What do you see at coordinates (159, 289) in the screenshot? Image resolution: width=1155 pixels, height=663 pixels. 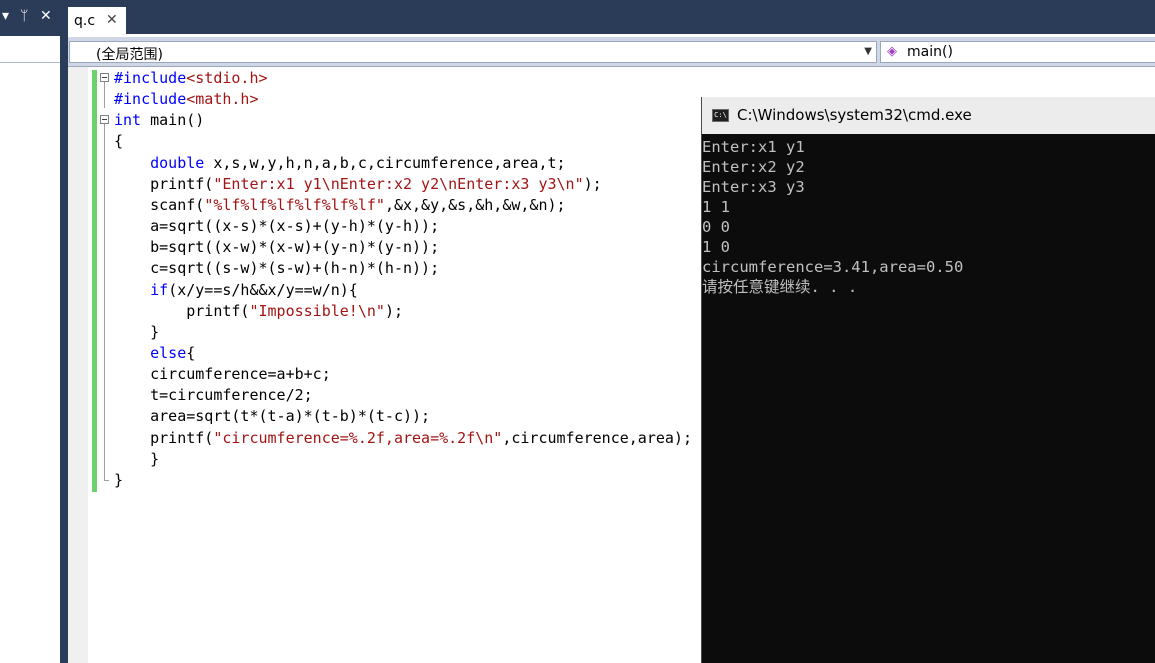 I see `code-keyword: if` at bounding box center [159, 289].